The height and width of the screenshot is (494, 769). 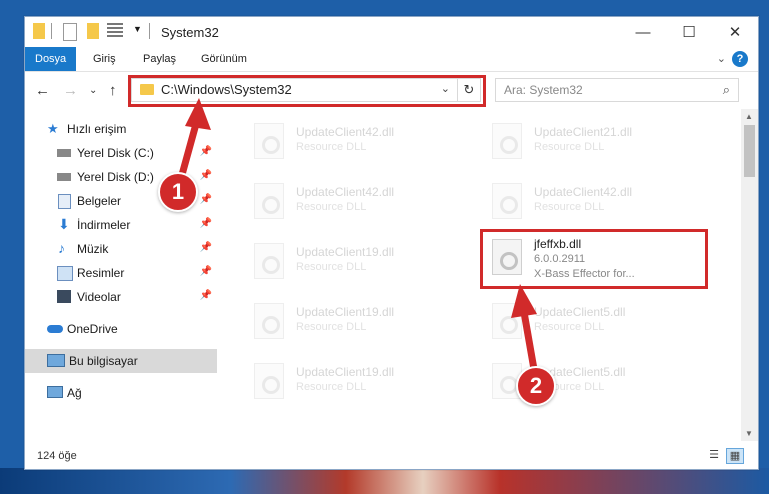 What do you see at coordinates (689, 32) in the screenshot?
I see `maximize-button: ☐` at bounding box center [689, 32].